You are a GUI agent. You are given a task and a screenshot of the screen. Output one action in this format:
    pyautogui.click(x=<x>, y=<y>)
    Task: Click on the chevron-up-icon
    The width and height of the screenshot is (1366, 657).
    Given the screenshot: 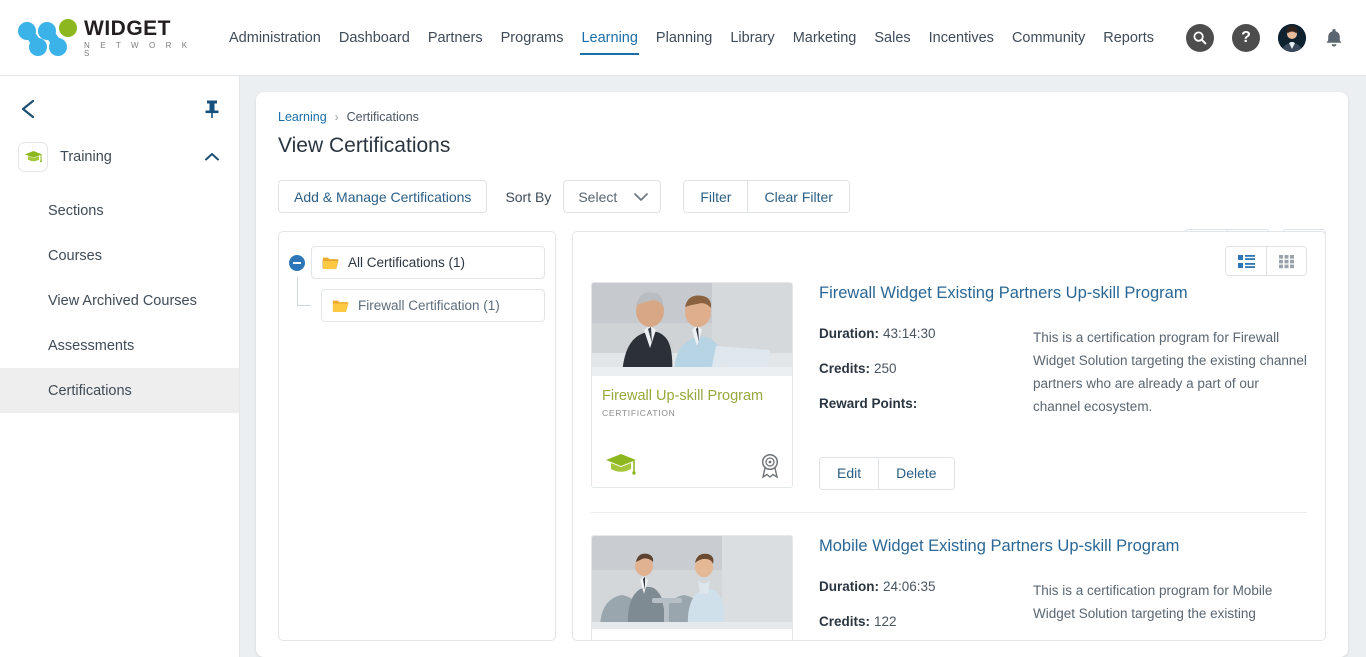 What is the action you would take?
    pyautogui.click(x=212, y=157)
    